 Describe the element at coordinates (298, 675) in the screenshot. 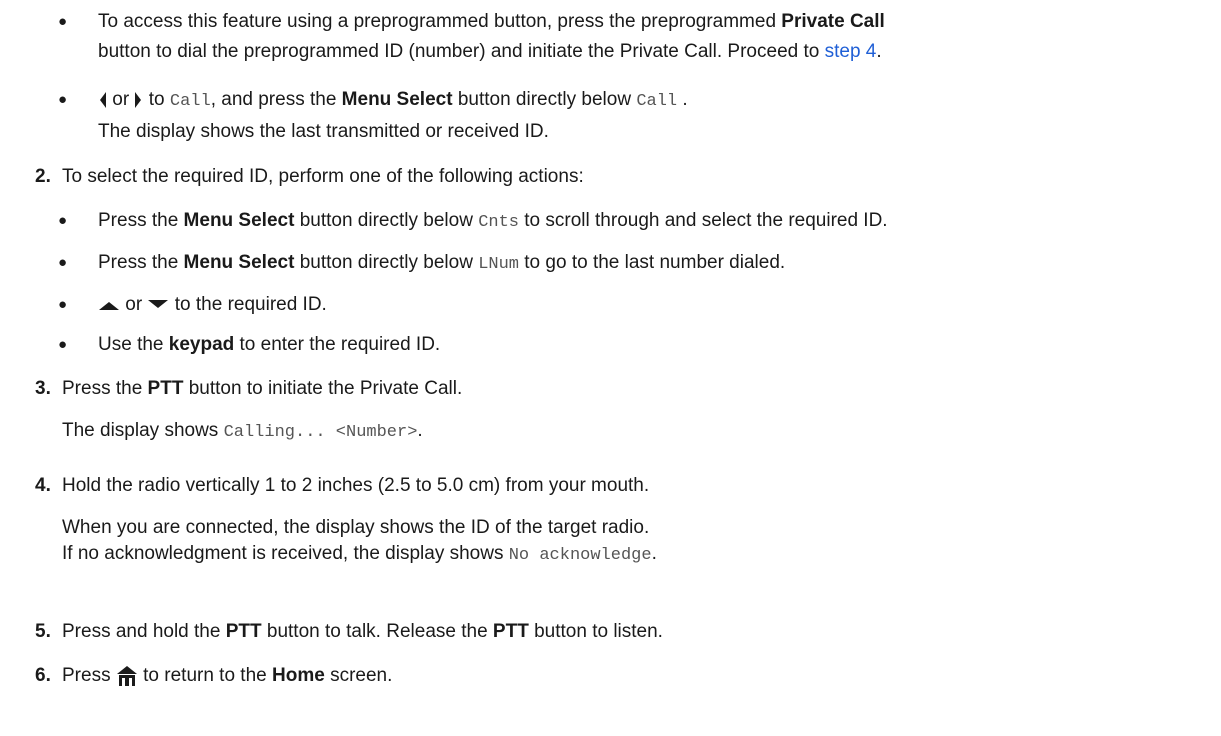

I see `home-label: Home` at that location.